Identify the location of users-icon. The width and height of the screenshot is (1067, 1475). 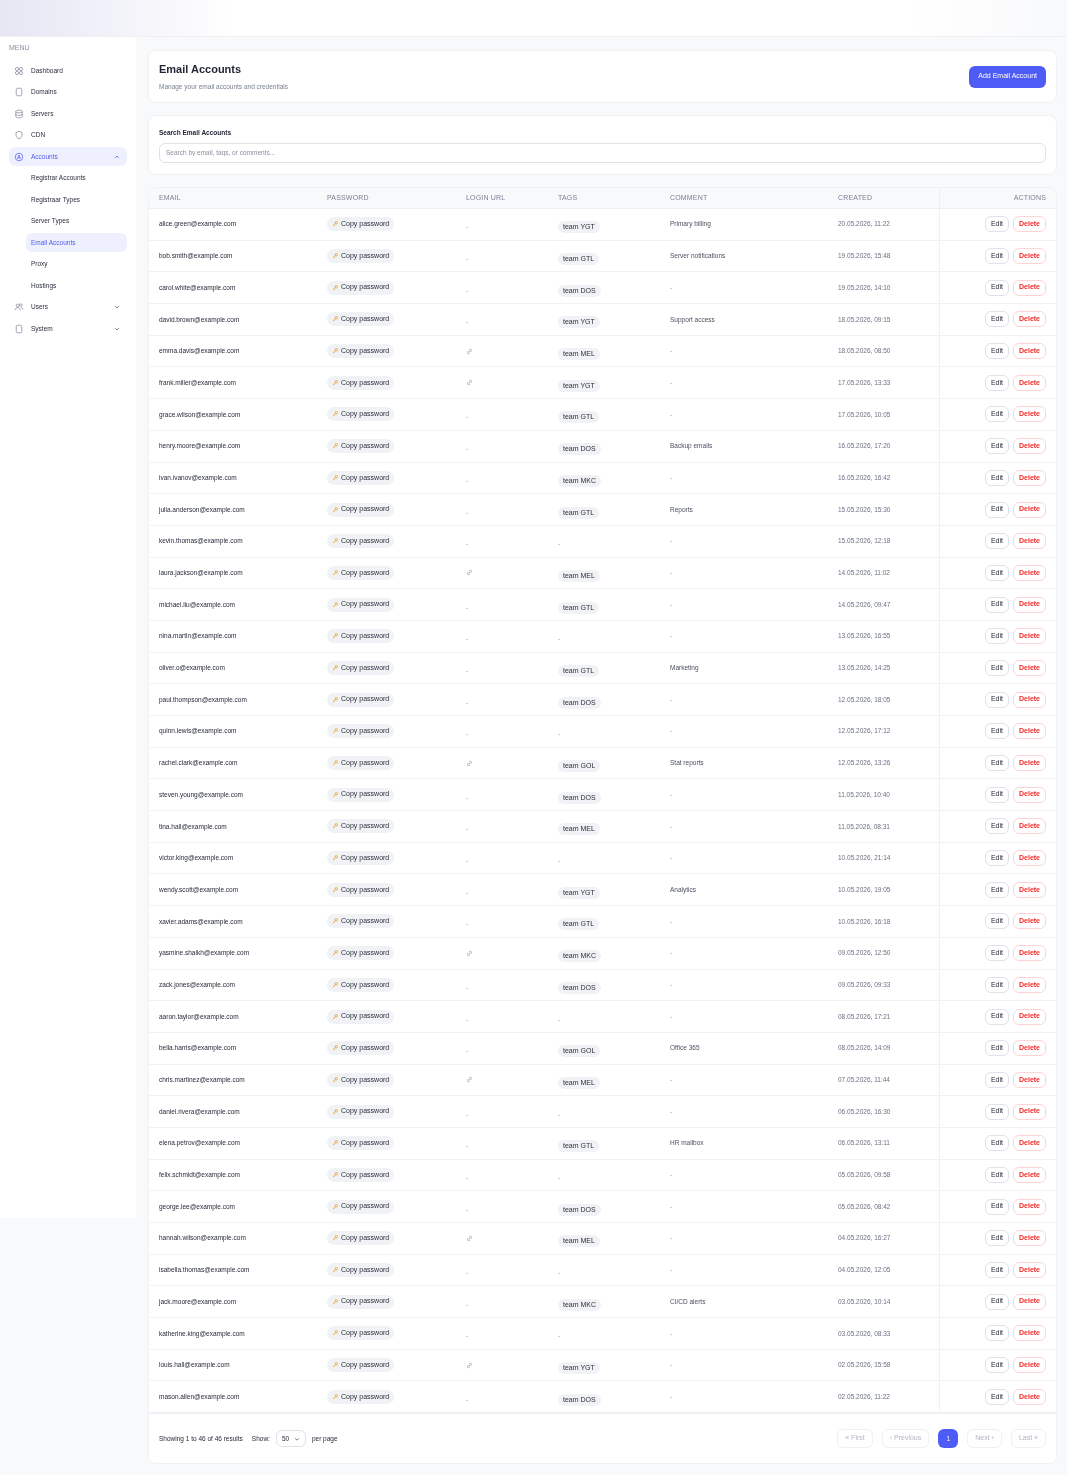
(19, 307).